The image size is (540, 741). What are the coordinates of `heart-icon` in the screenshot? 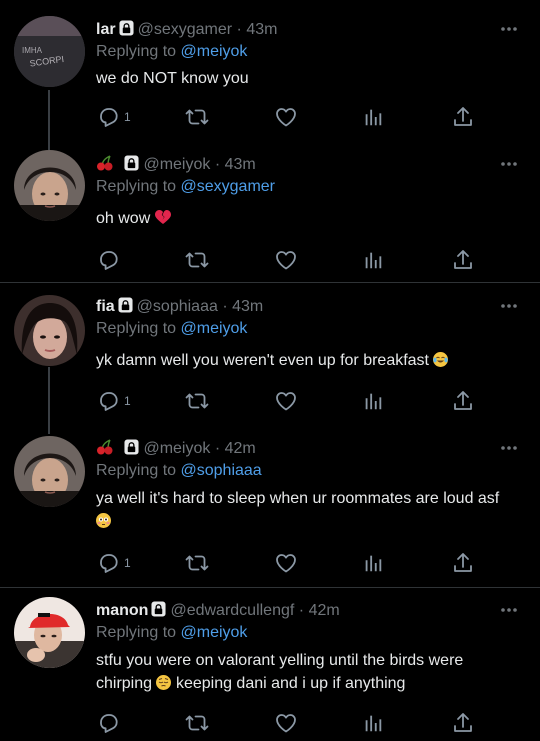 It's located at (286, 563).